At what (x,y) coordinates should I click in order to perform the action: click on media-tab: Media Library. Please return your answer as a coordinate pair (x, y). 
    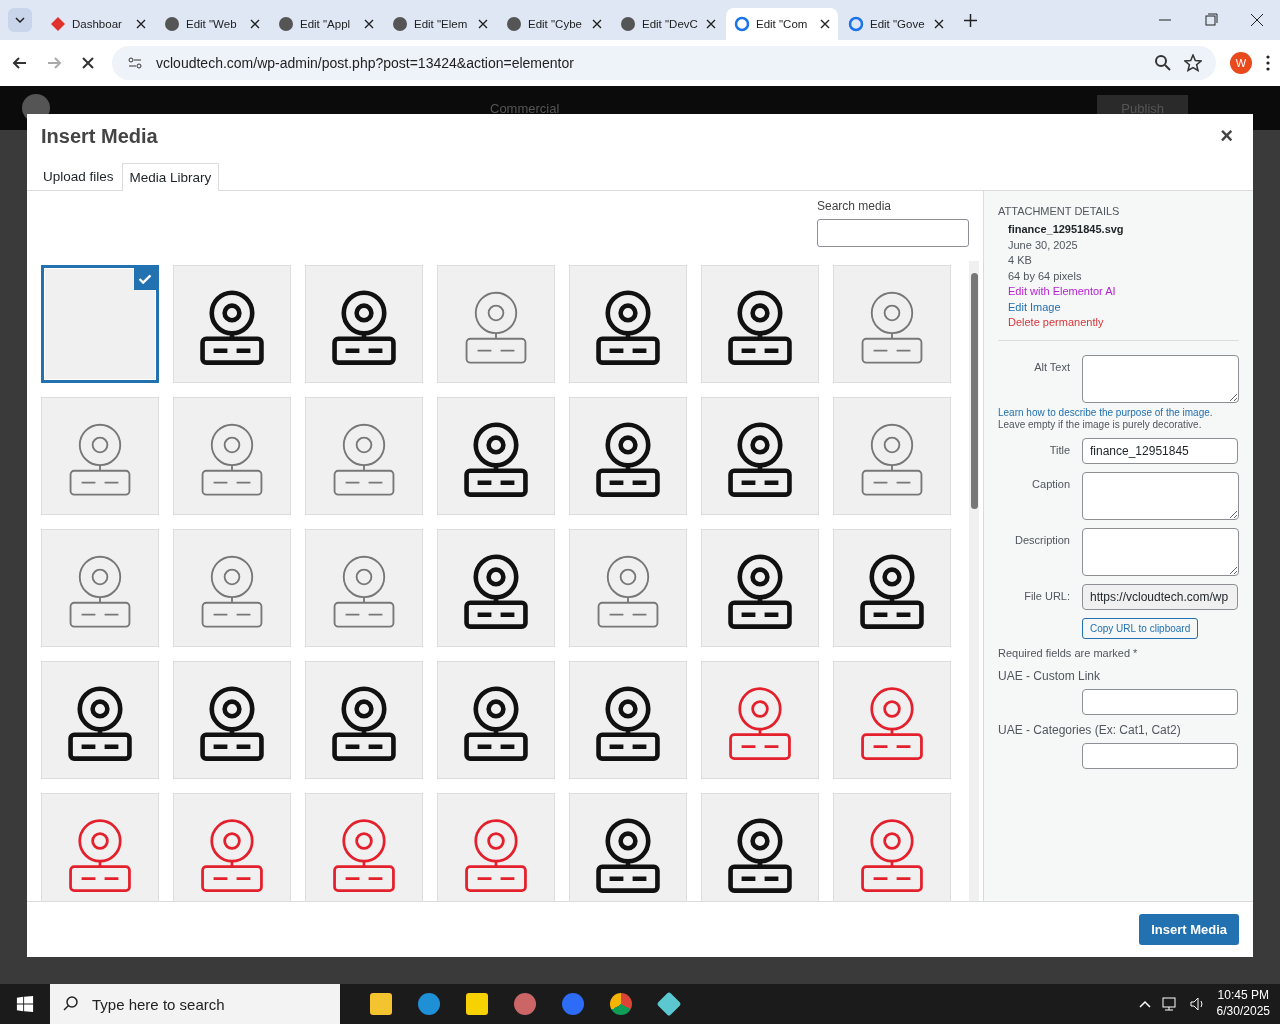
    Looking at the image, I should click on (170, 177).